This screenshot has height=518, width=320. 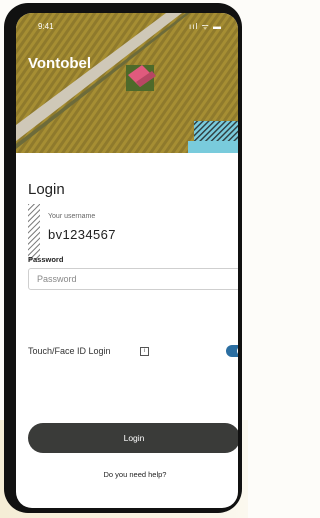 What do you see at coordinates (205, 26) in the screenshot?
I see `status-icons: ııl ᯤ ▬` at bounding box center [205, 26].